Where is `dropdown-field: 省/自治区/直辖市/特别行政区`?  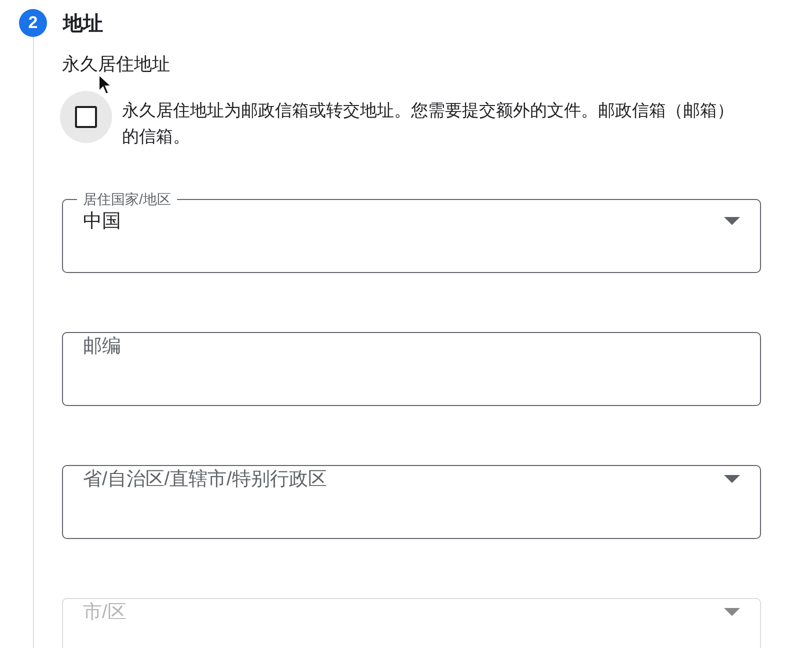 dropdown-field: 省/自治区/直辖市/特别行政区 is located at coordinates (411, 502).